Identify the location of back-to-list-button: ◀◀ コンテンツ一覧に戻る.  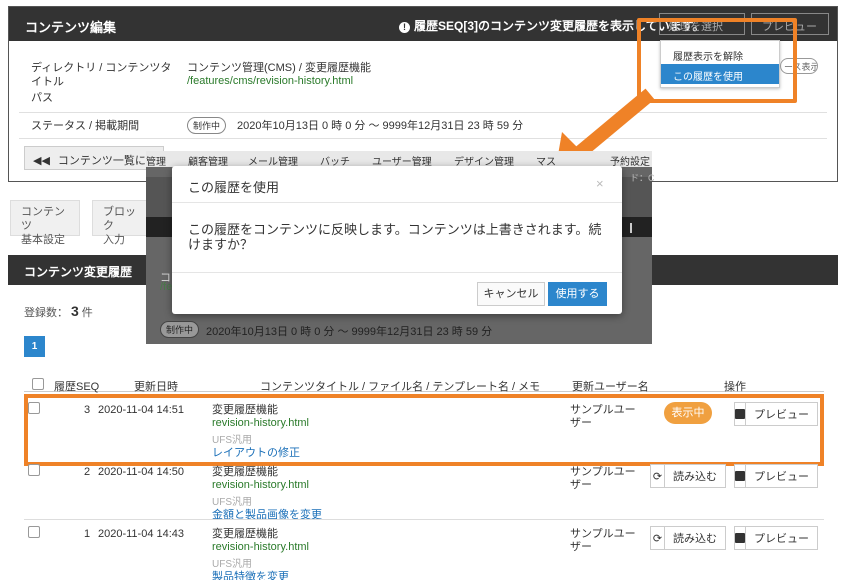
(94, 158).